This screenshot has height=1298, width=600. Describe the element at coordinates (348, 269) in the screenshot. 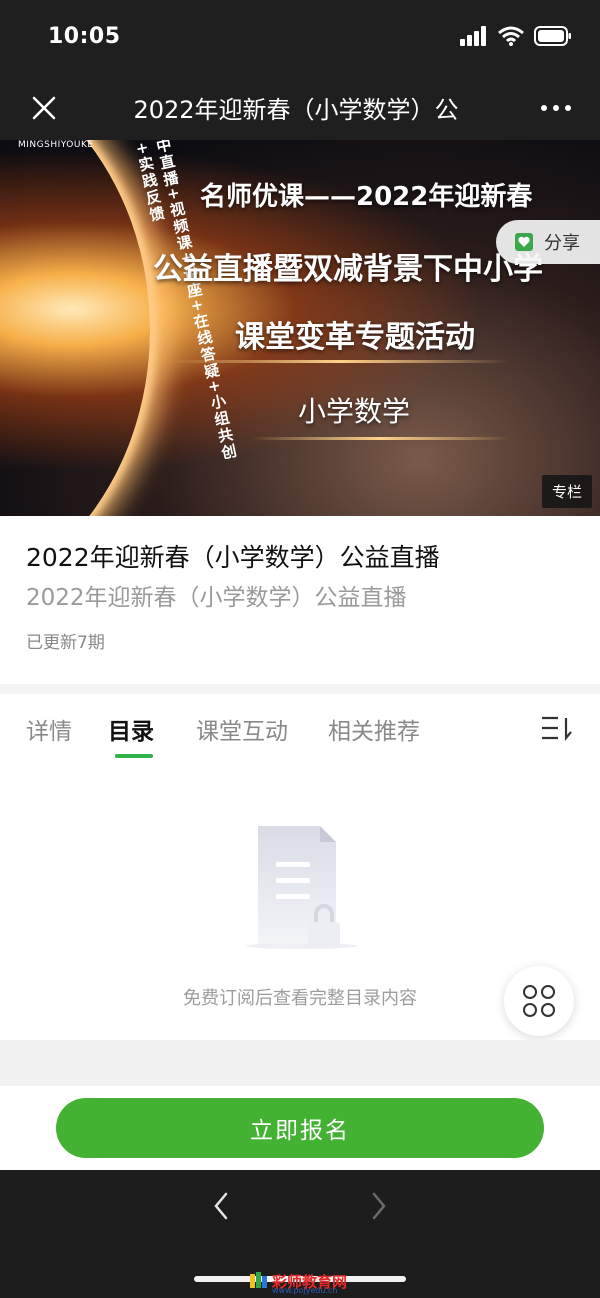

I see `banner-line-2: 公益直播暨双减背景下中小学` at that location.